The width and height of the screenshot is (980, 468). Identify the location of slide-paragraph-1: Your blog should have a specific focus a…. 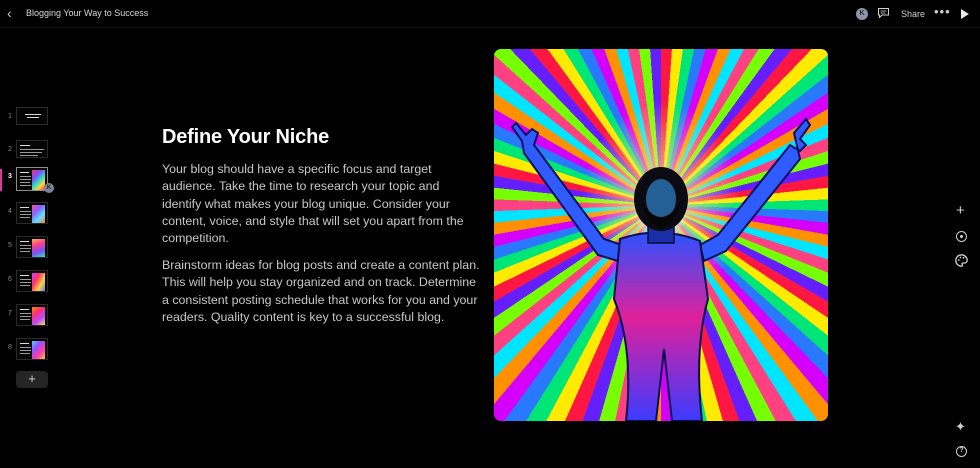
(321, 204).